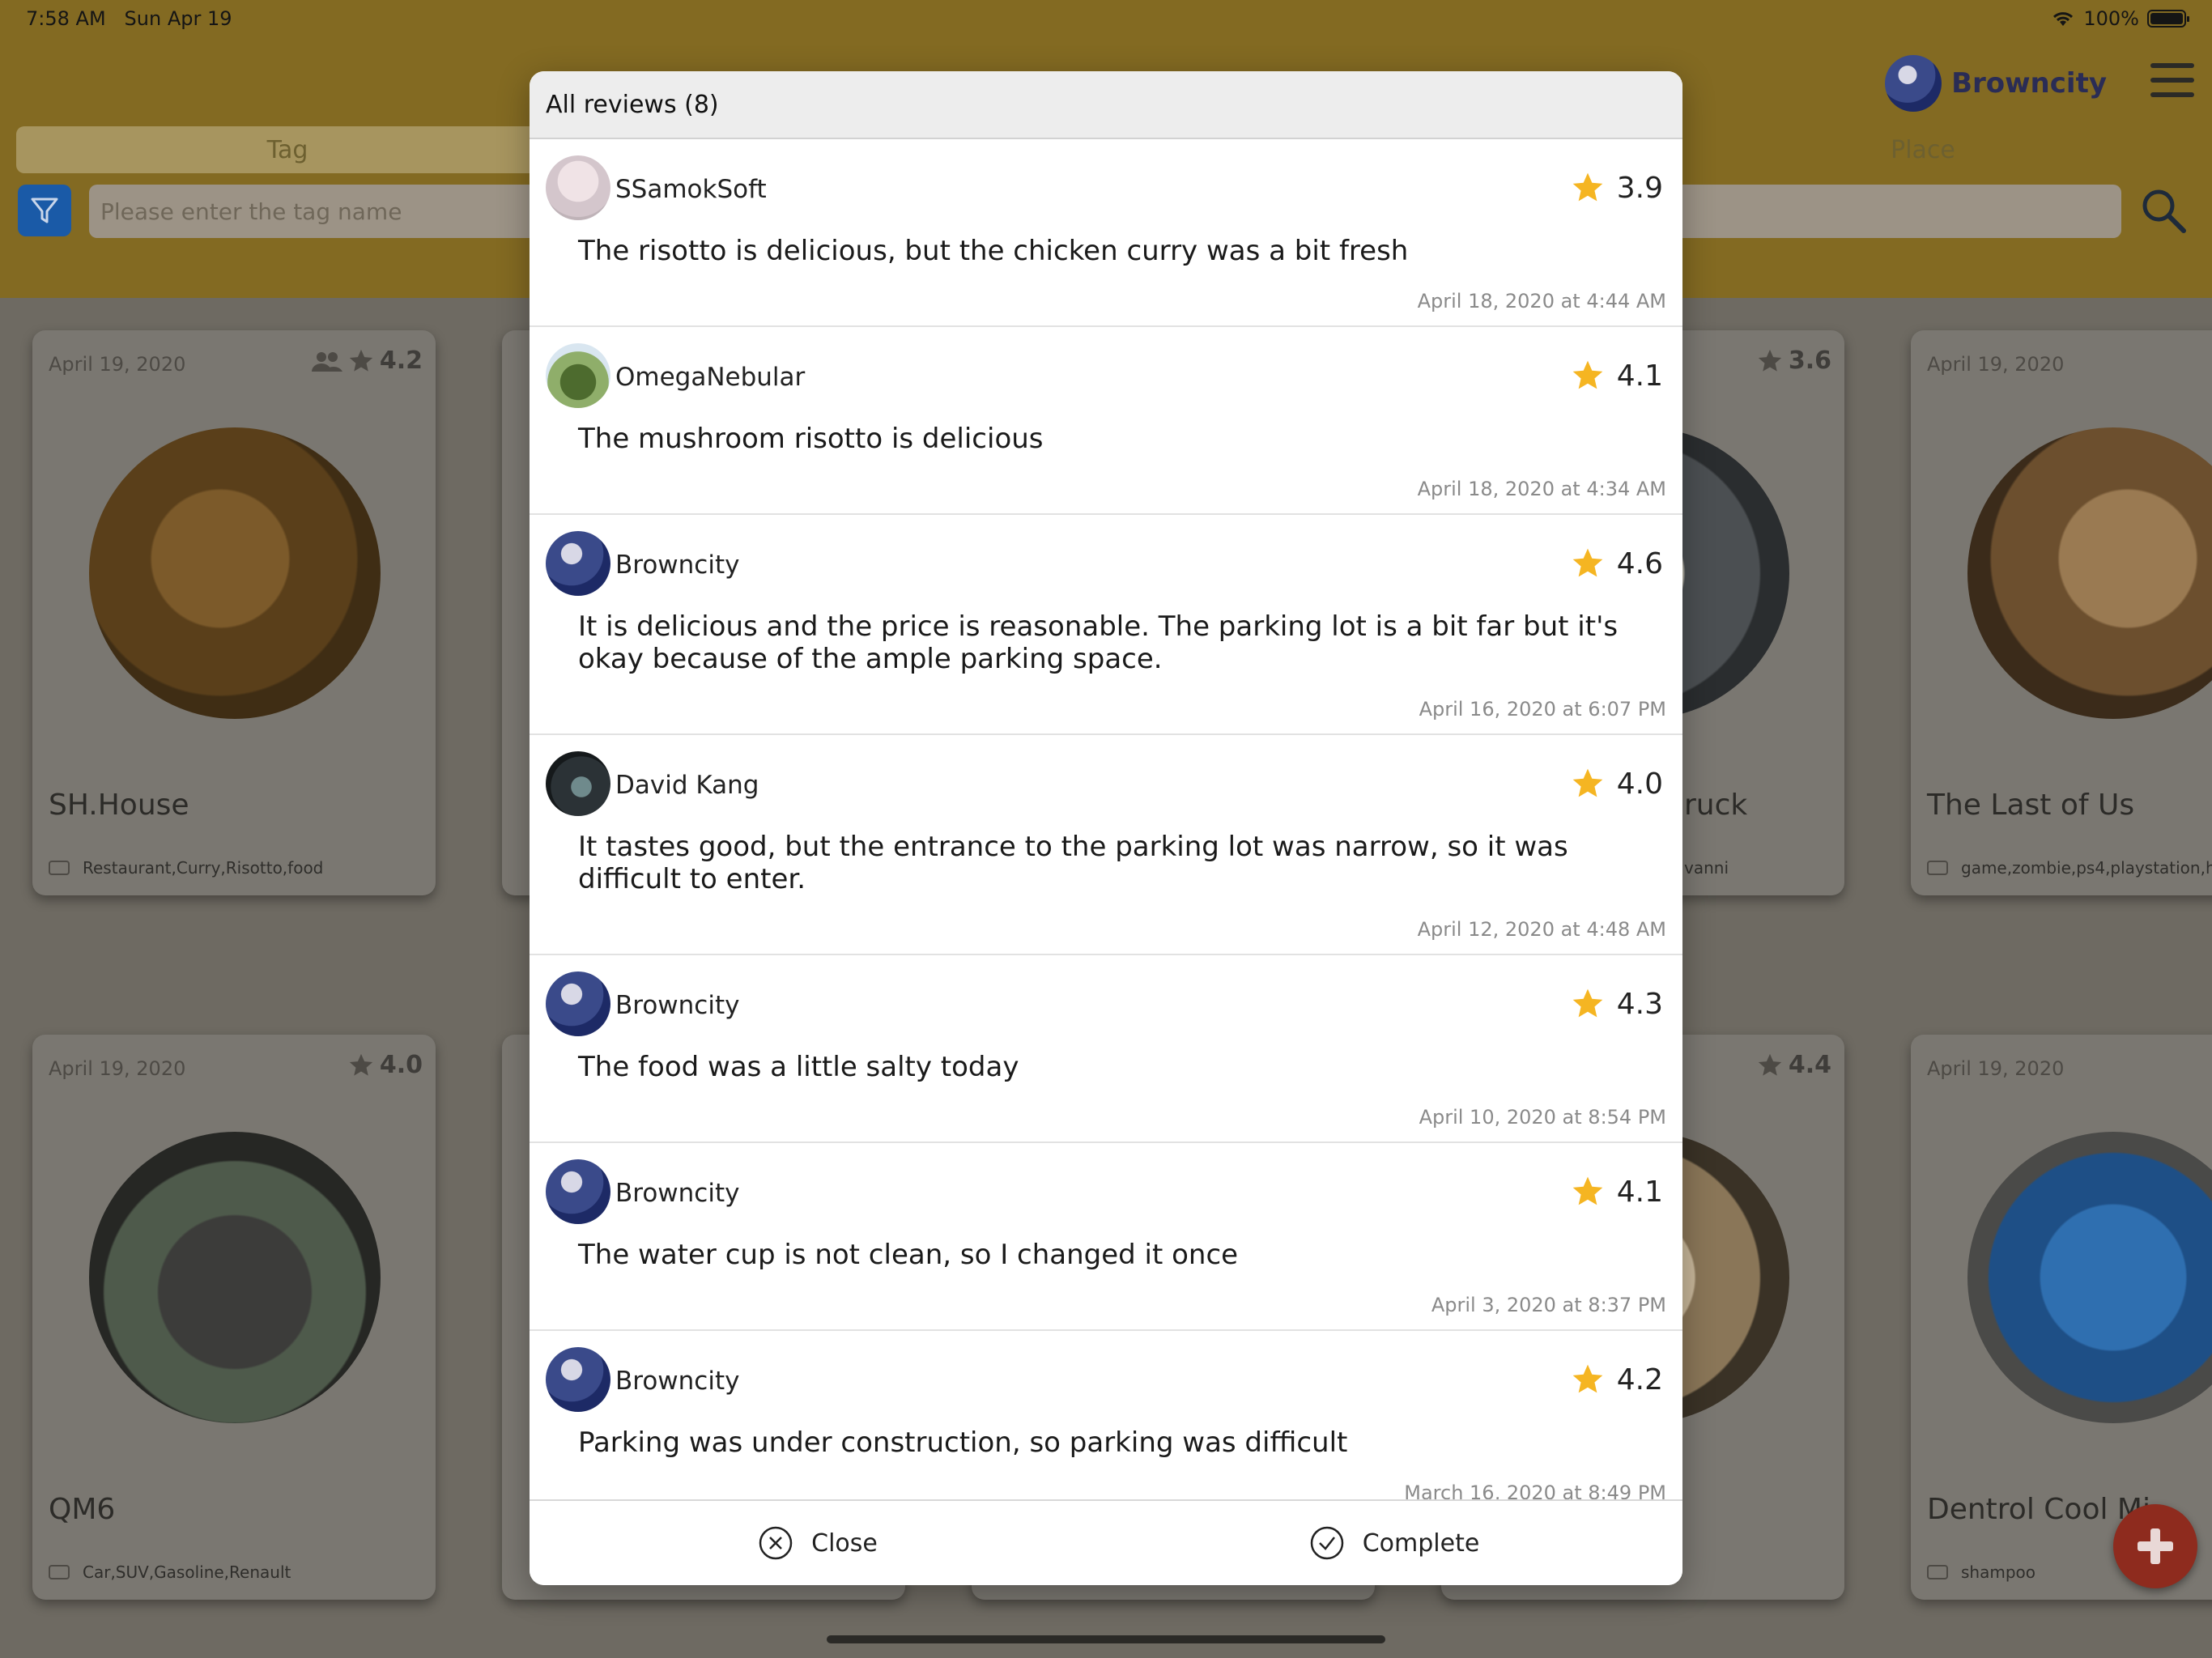 The height and width of the screenshot is (1658, 2212). What do you see at coordinates (1542, 709) in the screenshot?
I see `review-date: April 16, 2020 at 6:07 PM` at bounding box center [1542, 709].